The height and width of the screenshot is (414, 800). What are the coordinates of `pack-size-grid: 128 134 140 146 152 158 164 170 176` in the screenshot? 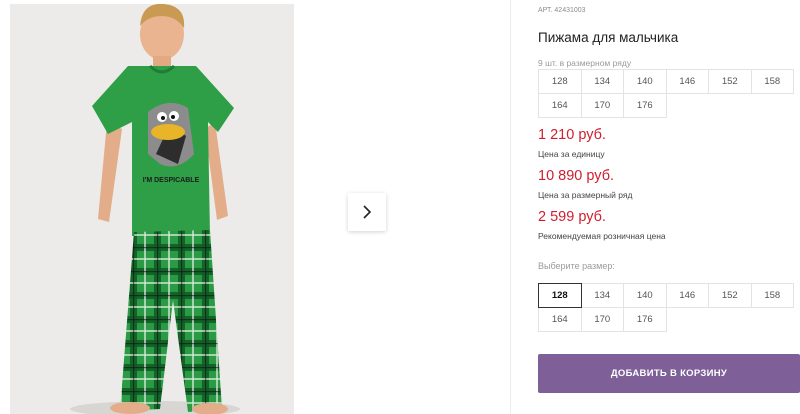 It's located at (666, 93).